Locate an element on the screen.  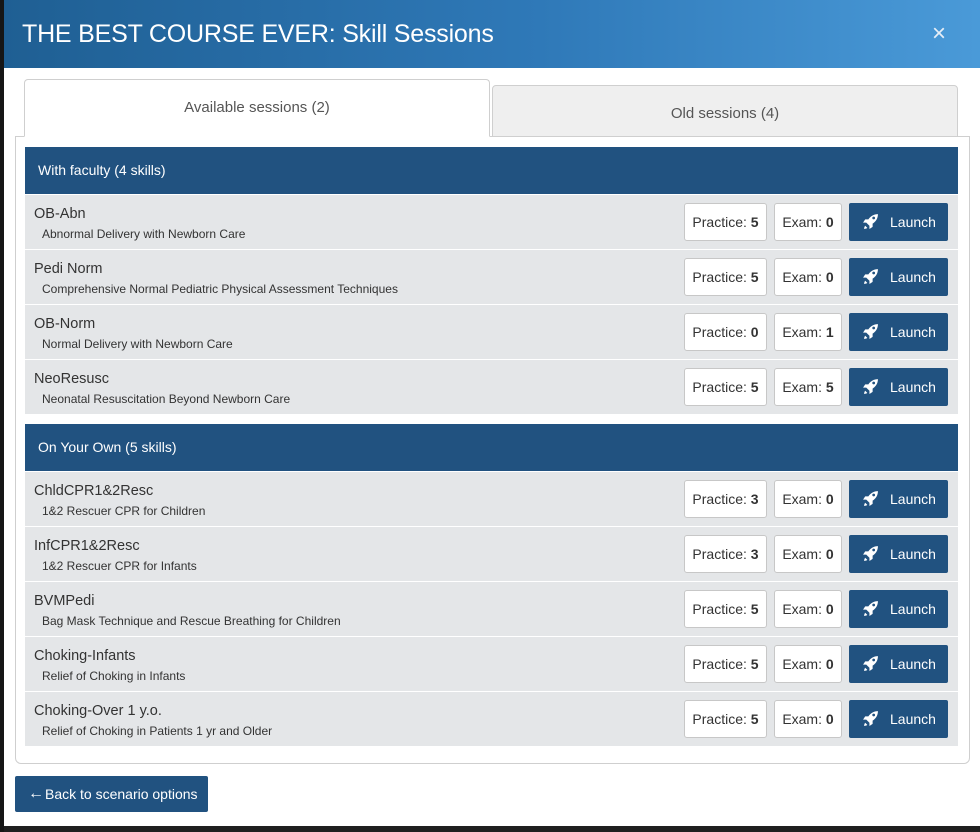
skill-description: Normal Delivery with Newborn Care is located at coordinates (137, 344).